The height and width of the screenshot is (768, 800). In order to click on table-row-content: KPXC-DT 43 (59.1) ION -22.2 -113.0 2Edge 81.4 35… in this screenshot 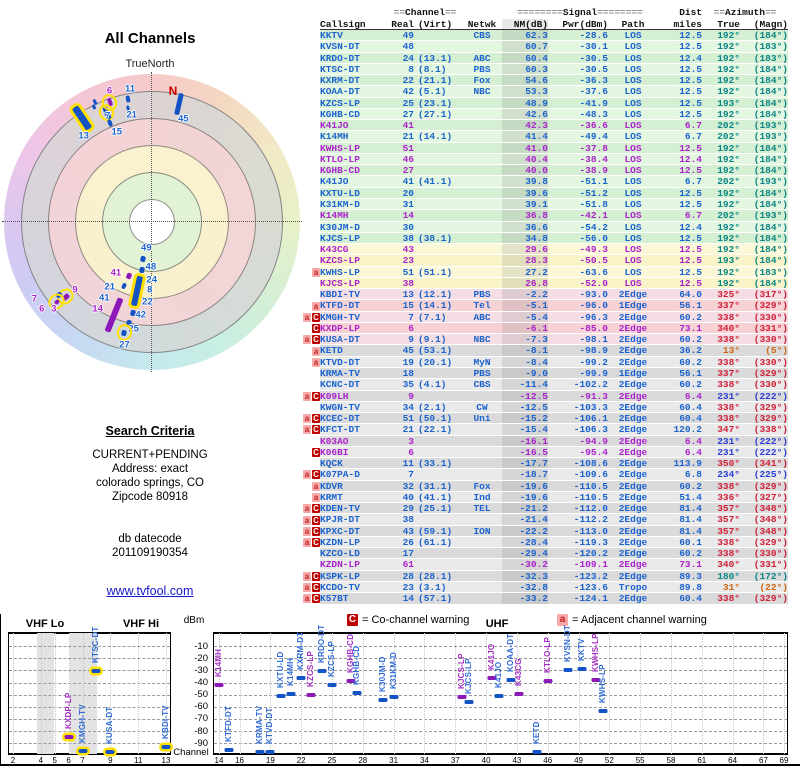, I will do `click(554, 531)`.